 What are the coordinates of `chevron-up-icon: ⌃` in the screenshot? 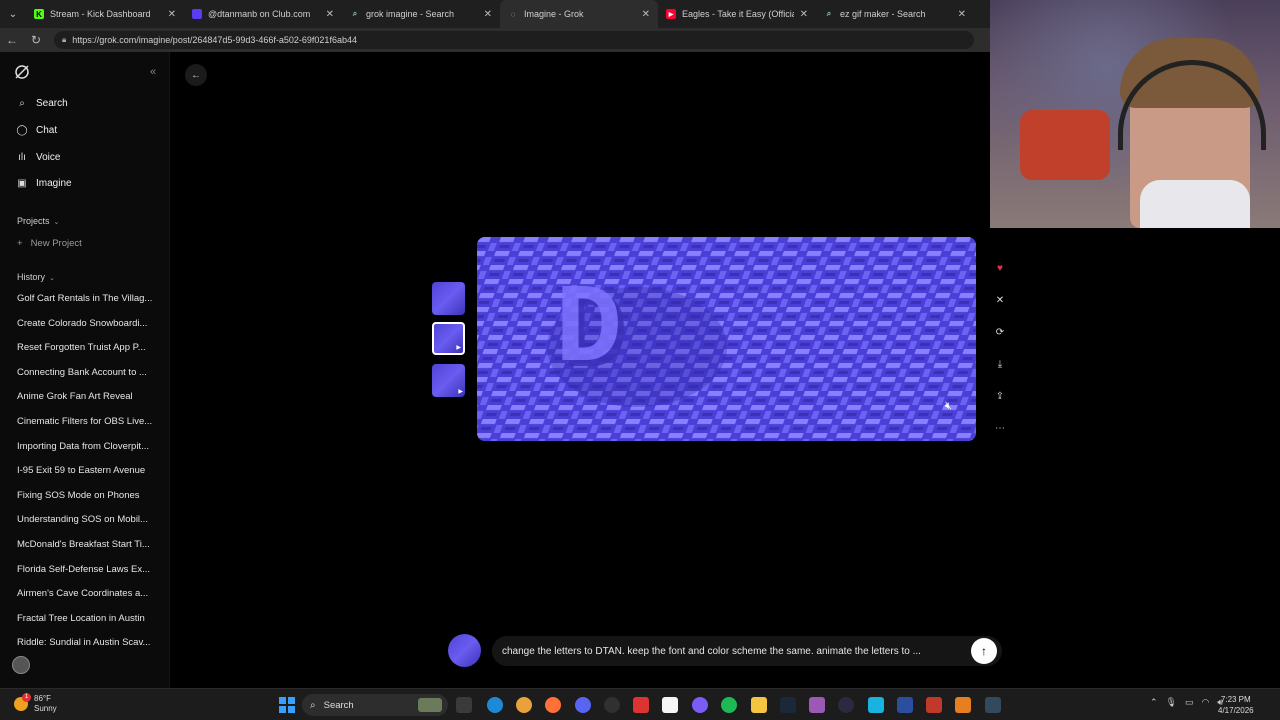 It's located at (1154, 702).